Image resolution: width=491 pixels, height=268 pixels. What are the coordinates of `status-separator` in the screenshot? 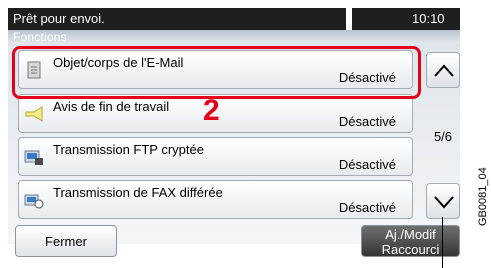 It's located at (349, 19).